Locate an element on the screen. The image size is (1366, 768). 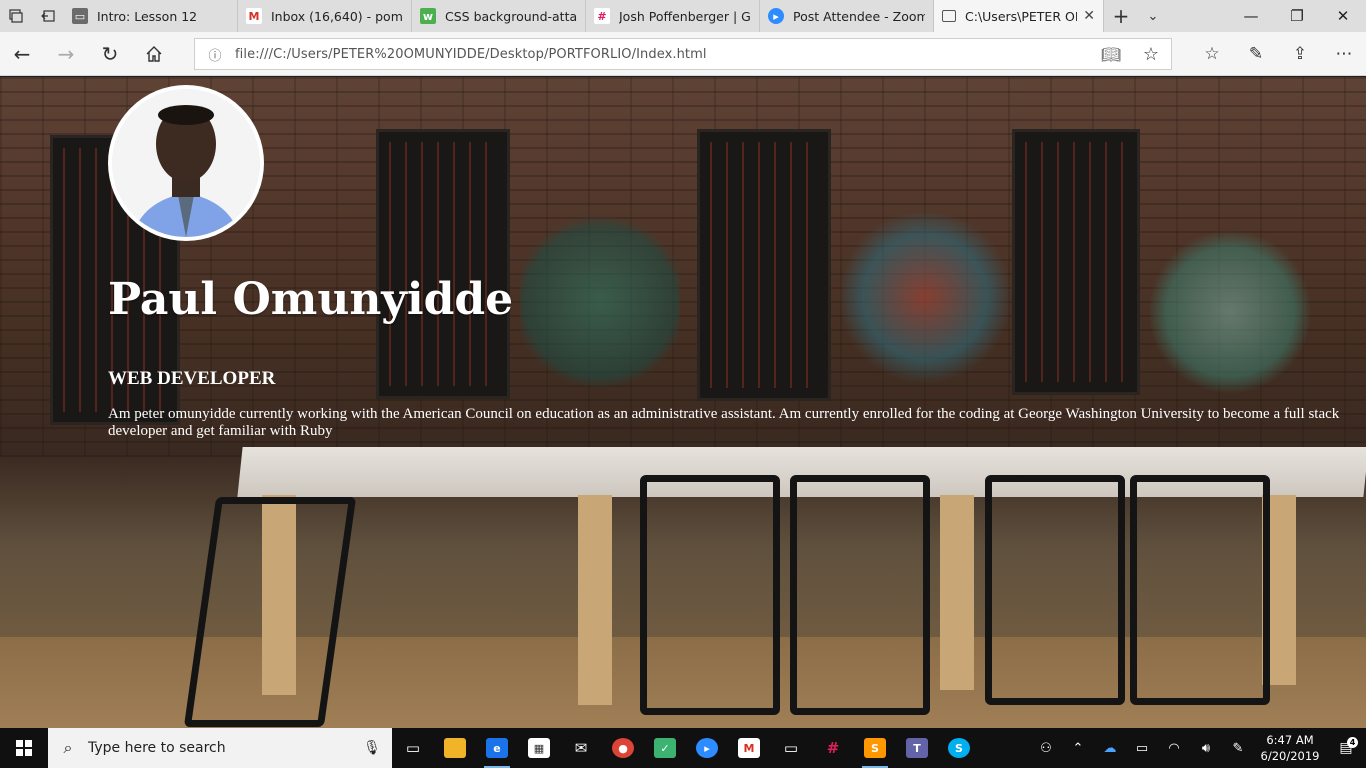
new-tab-button: + is located at coordinates (1121, 16).